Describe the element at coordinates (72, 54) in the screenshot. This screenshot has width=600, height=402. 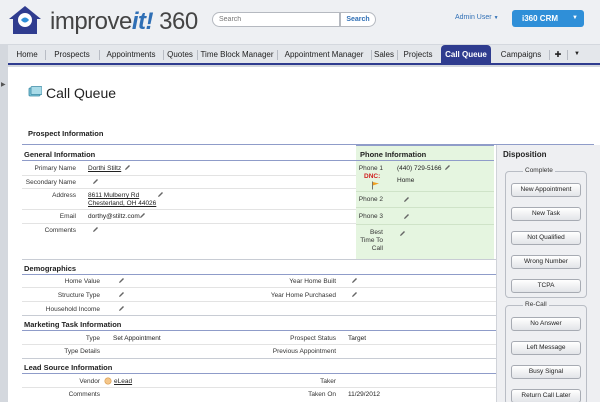
I see `nav-prospects: Prospects` at that location.